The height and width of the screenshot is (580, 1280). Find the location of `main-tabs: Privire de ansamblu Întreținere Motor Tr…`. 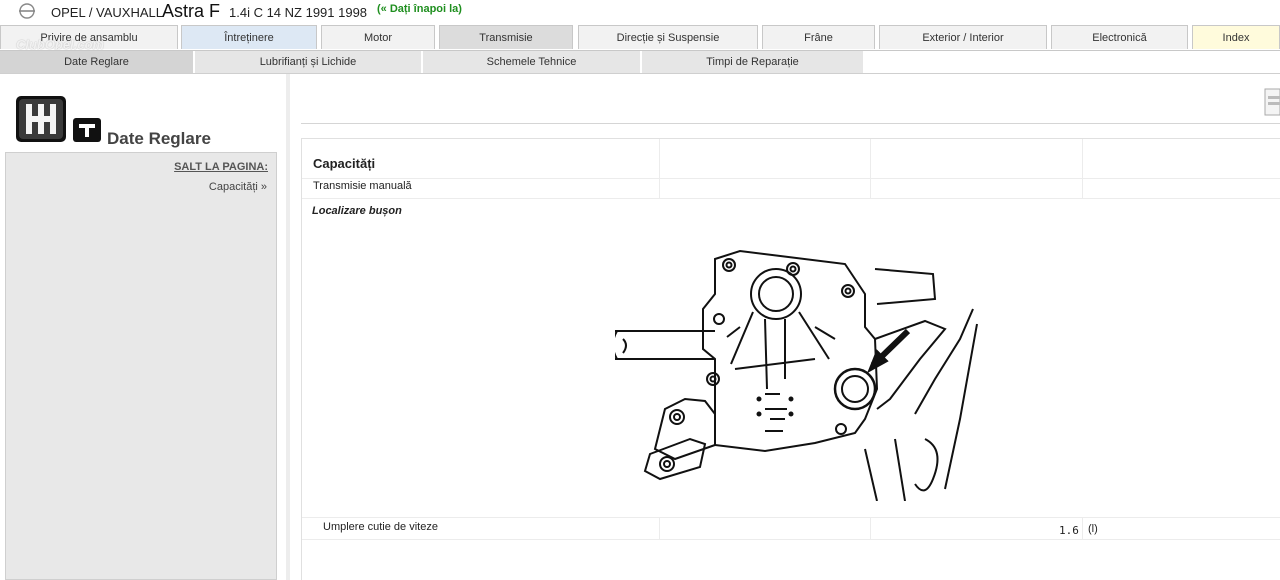

main-tabs: Privire de ansamblu Întreținere Motor Tr… is located at coordinates (640, 37).